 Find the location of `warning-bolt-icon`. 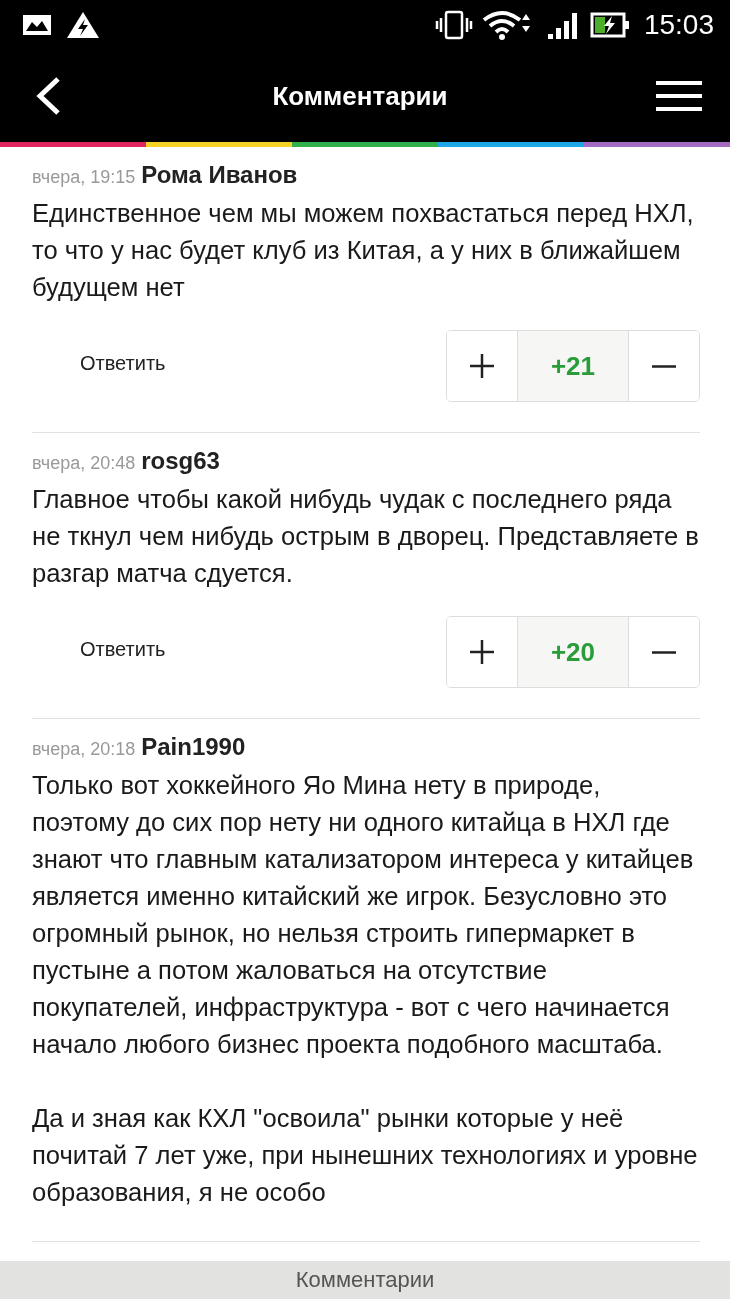

warning-bolt-icon is located at coordinates (83, 25).